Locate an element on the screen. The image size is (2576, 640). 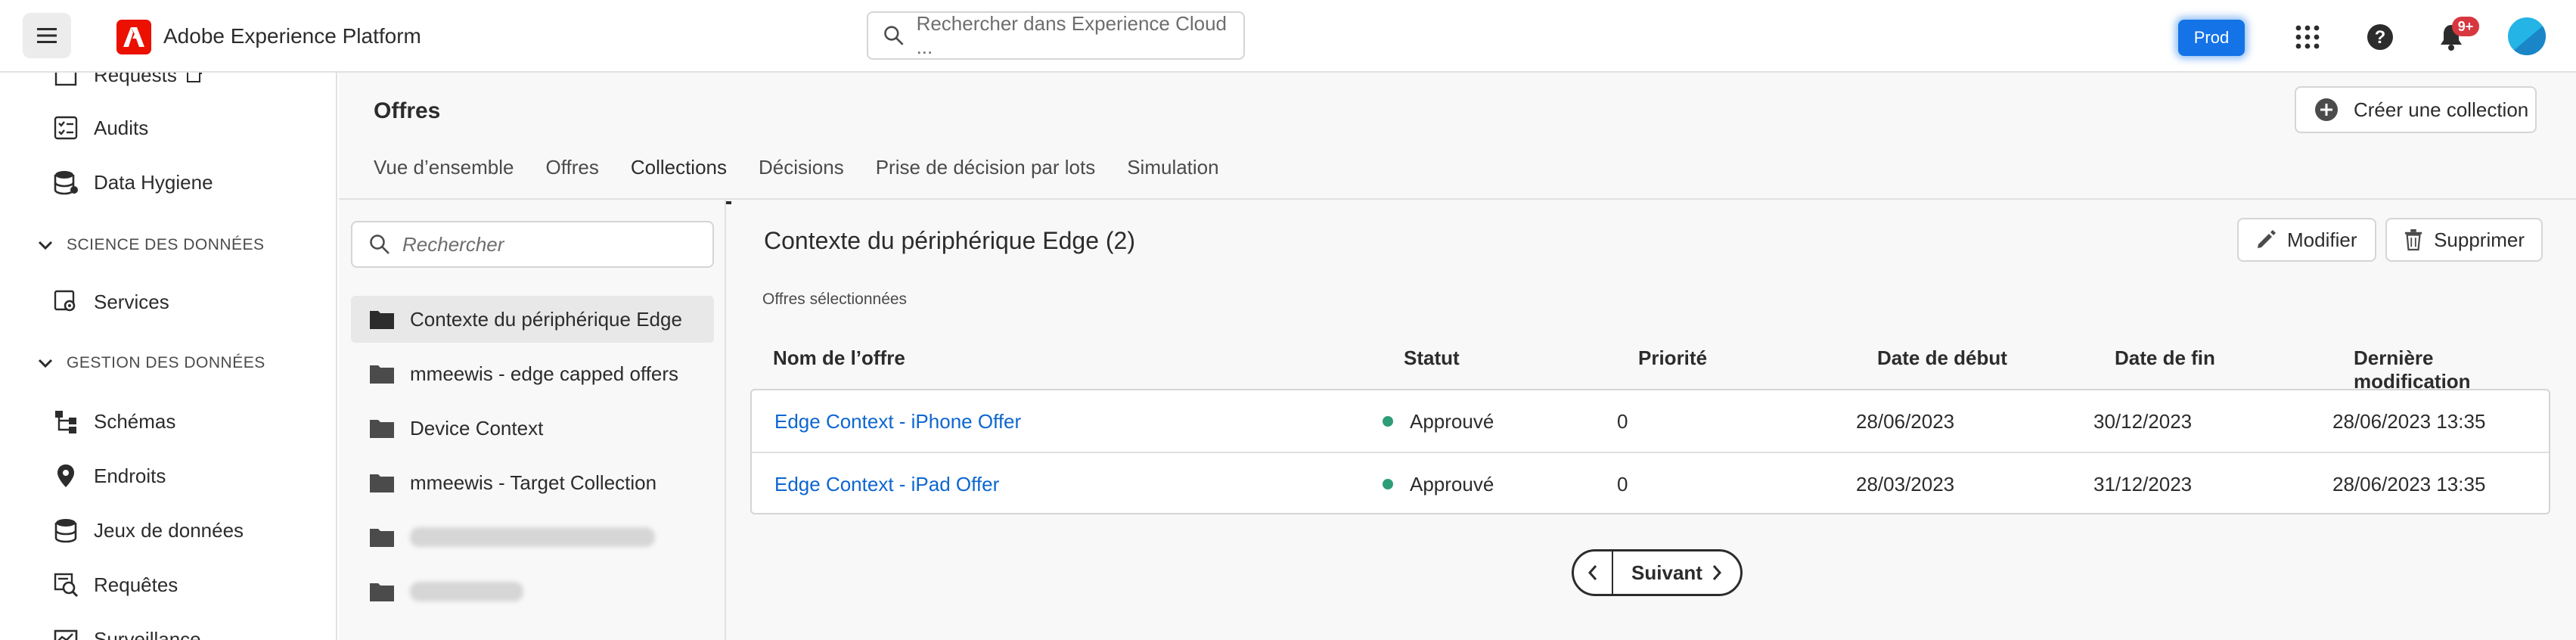
sidebar-item-label: Data Hygiene is located at coordinates (153, 182).